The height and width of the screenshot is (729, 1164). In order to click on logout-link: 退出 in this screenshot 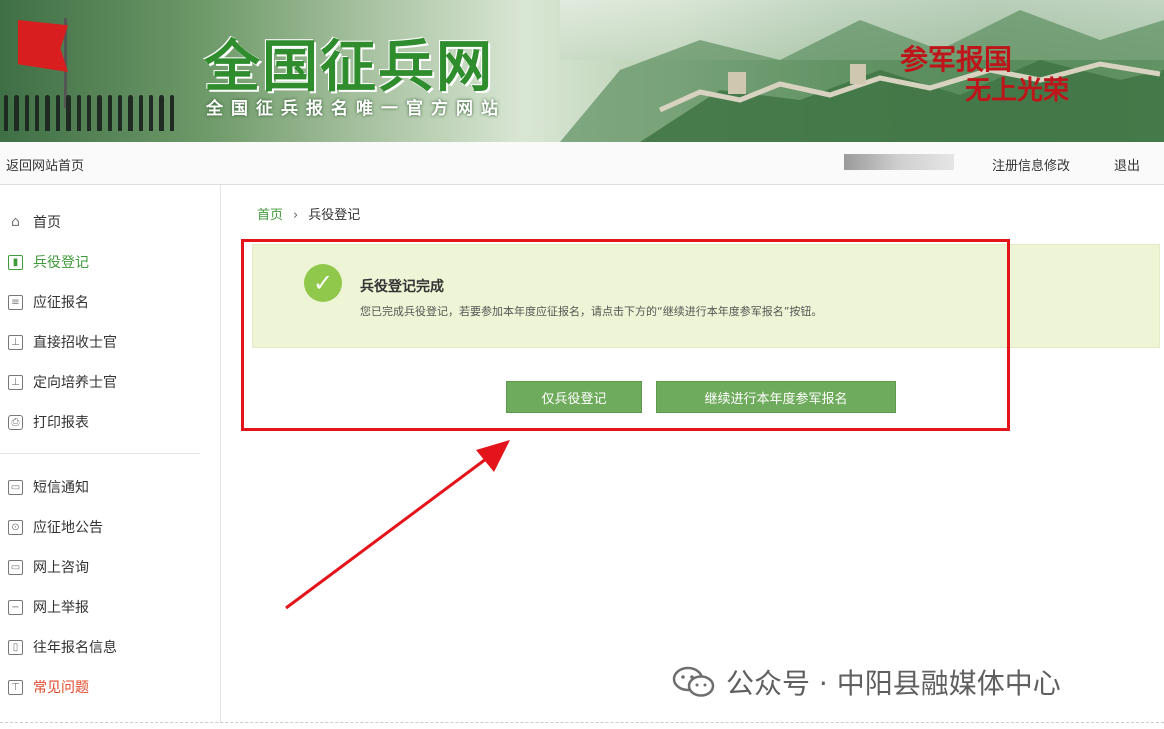, I will do `click(1127, 164)`.